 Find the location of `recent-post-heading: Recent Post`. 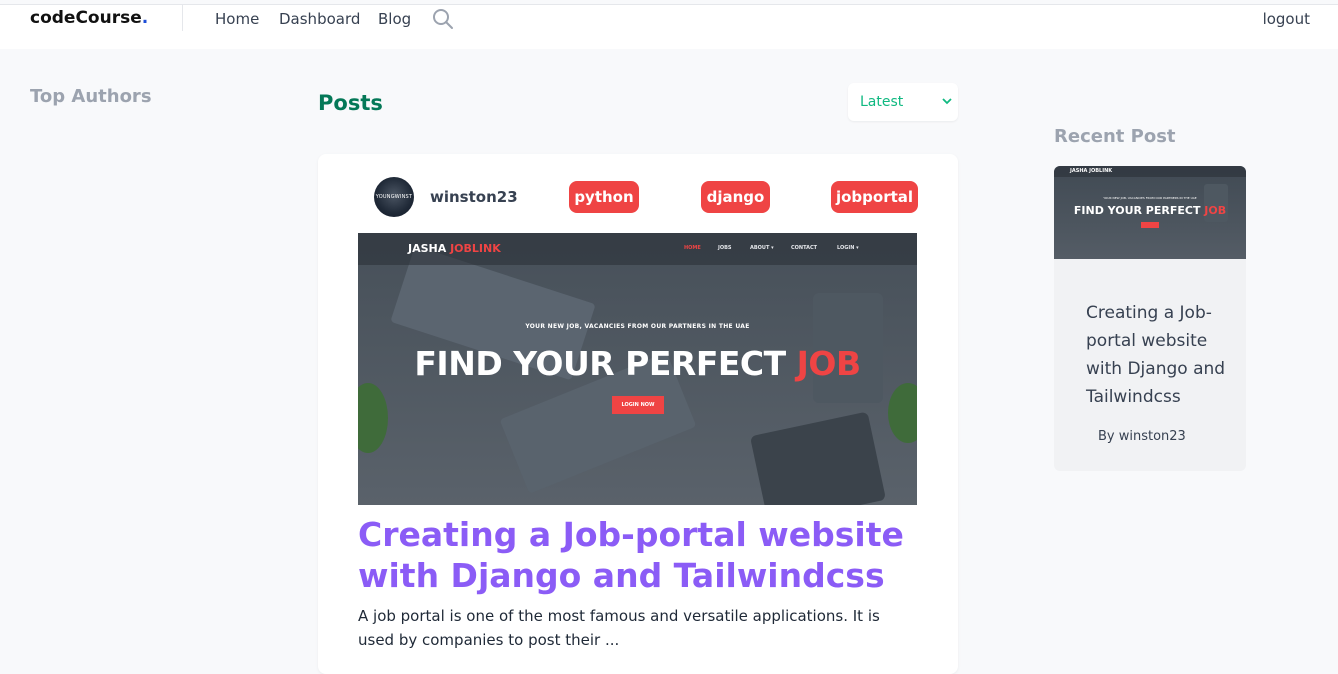

recent-post-heading: Recent Post is located at coordinates (1115, 136).